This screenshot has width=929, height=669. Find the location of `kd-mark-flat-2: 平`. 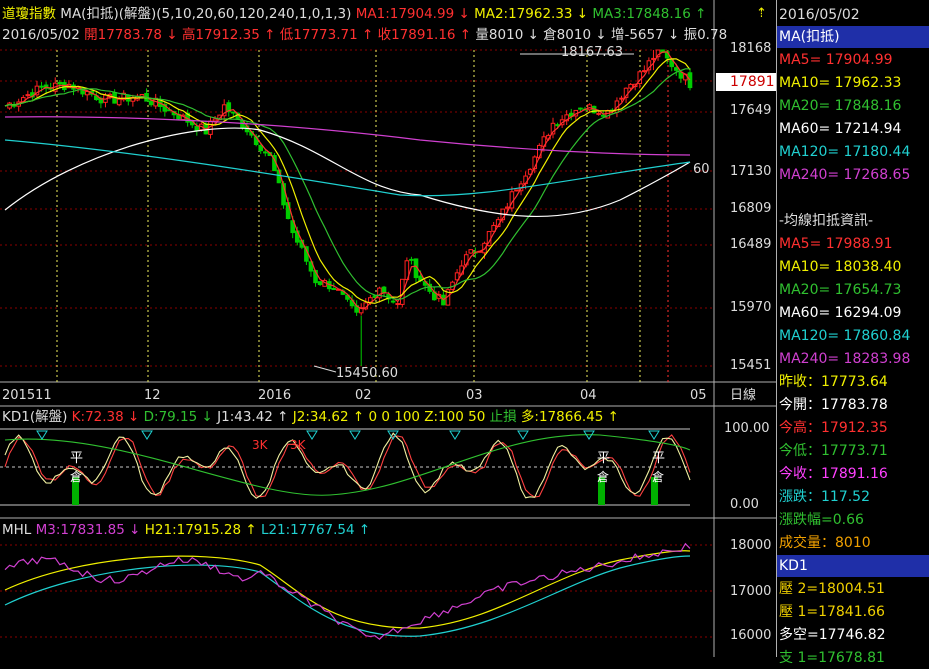

kd-mark-flat-2: 平 is located at coordinates (604, 458).